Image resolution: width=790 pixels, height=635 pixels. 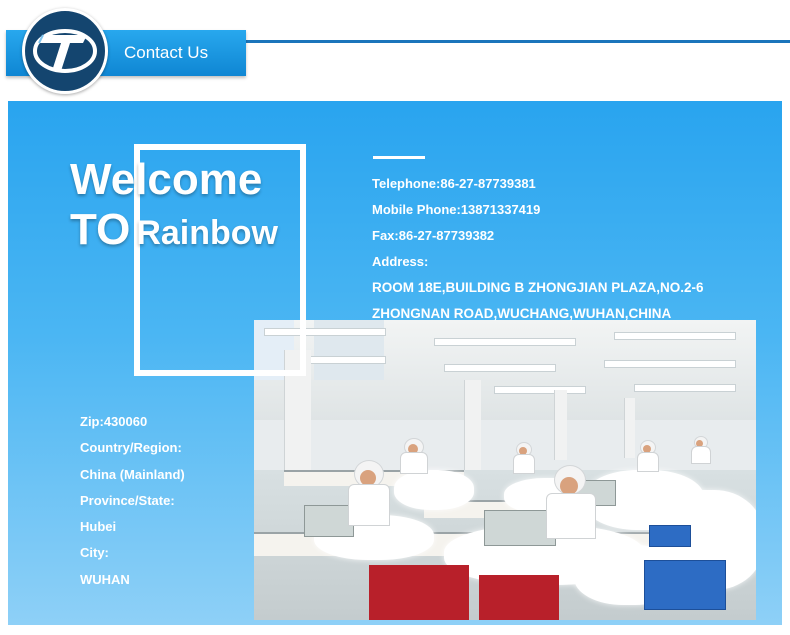 I want to click on city-value: WUHAN, so click(x=105, y=579).